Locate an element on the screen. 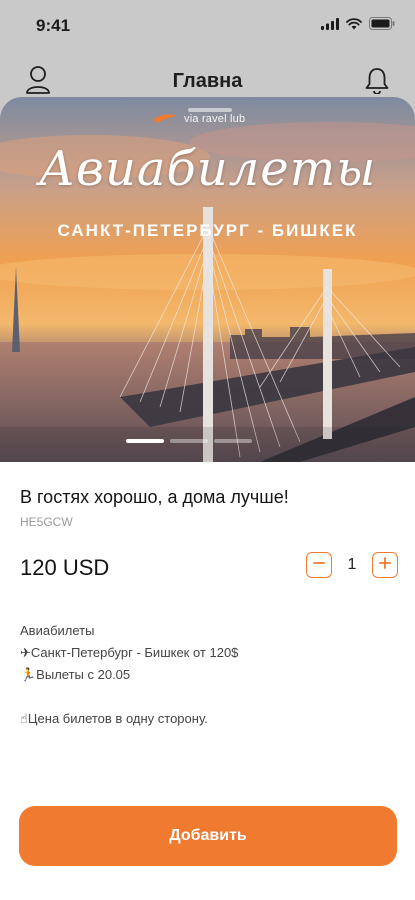 The height and width of the screenshot is (900, 415). plus-icon is located at coordinates (385, 565).